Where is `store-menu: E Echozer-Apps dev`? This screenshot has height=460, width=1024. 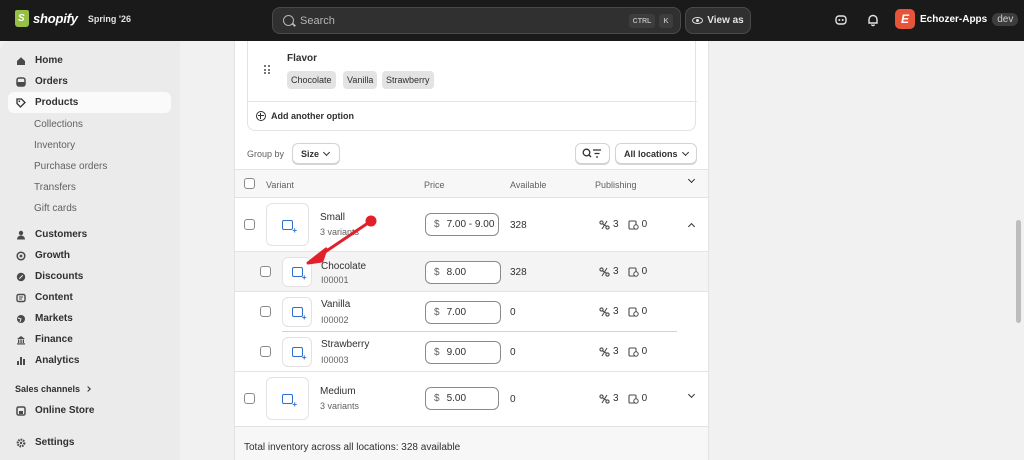 store-menu: E Echozer-Apps dev is located at coordinates (957, 19).